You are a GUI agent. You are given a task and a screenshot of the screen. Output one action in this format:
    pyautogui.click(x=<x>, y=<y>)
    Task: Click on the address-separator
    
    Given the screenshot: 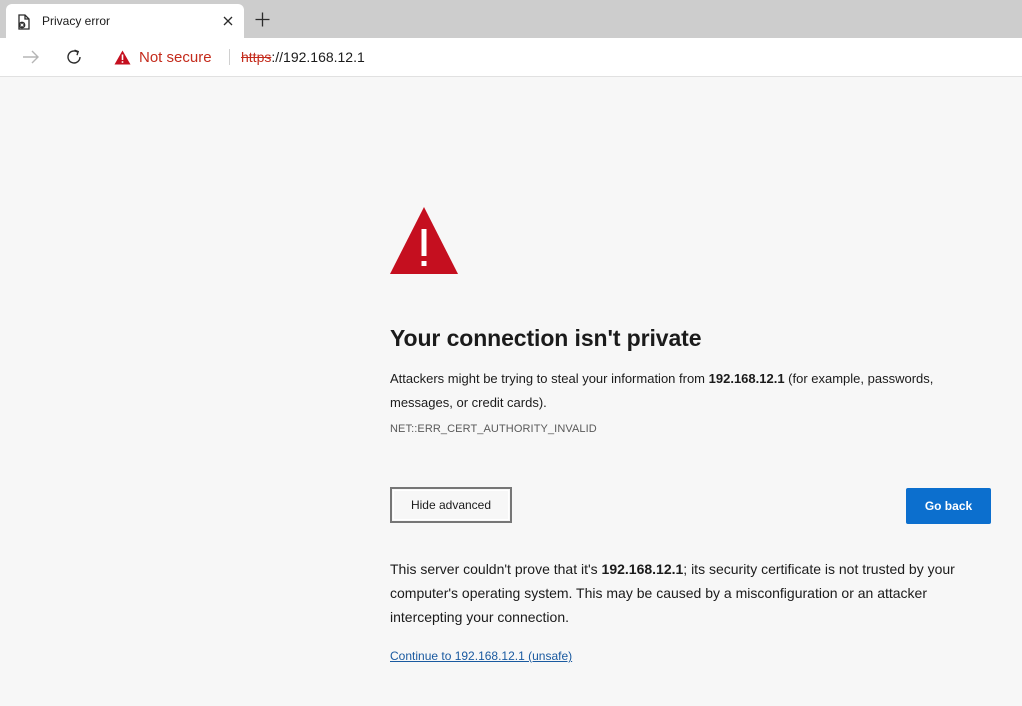 What is the action you would take?
    pyautogui.click(x=229, y=57)
    